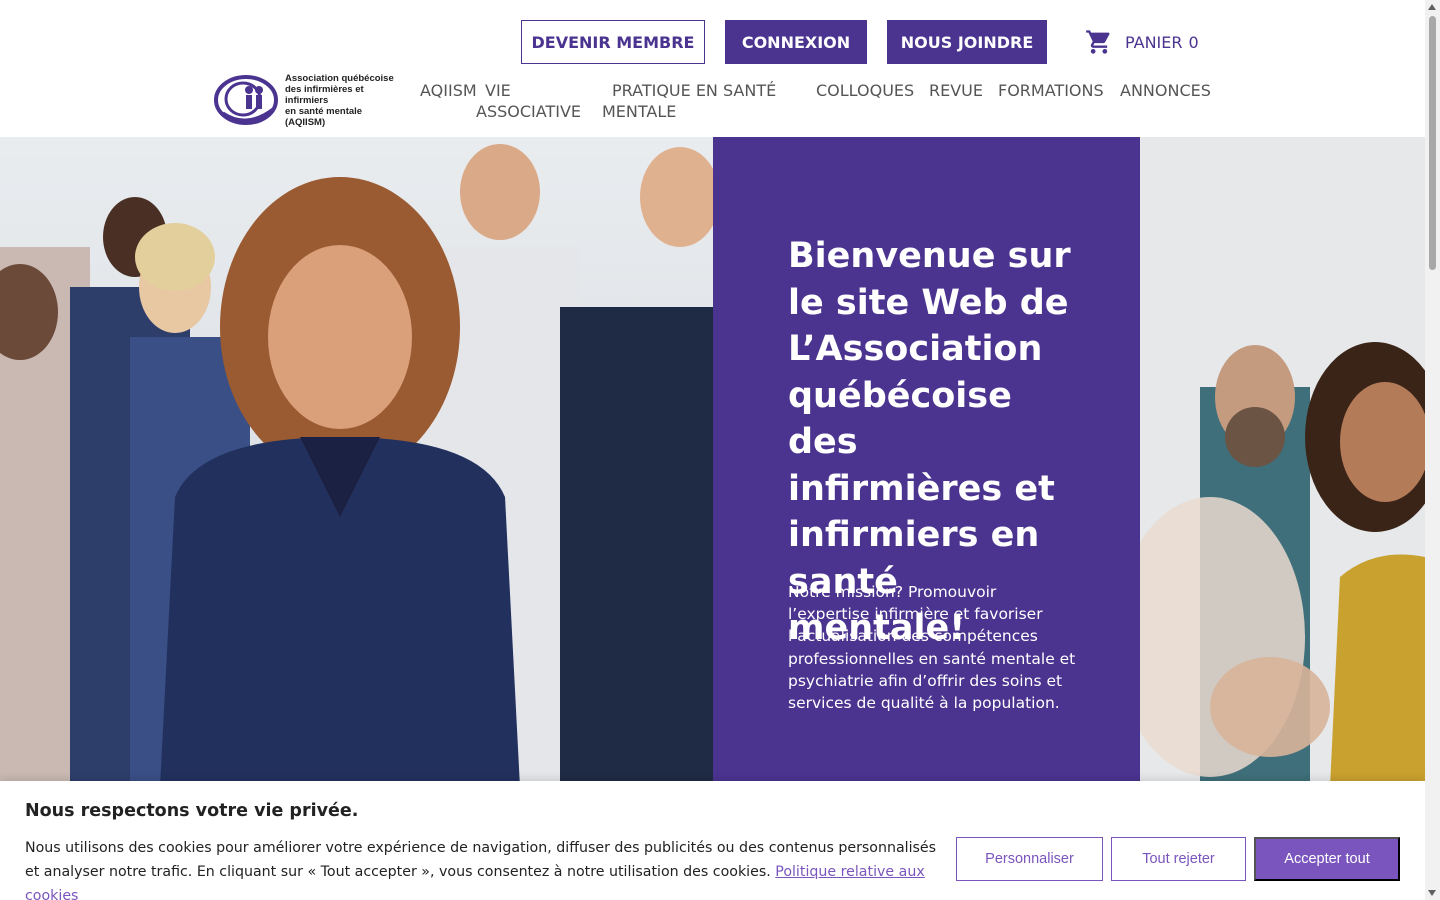 Image resolution: width=1440 pixels, height=900 pixels. I want to click on shopping-cart-icon, so click(1098, 42).